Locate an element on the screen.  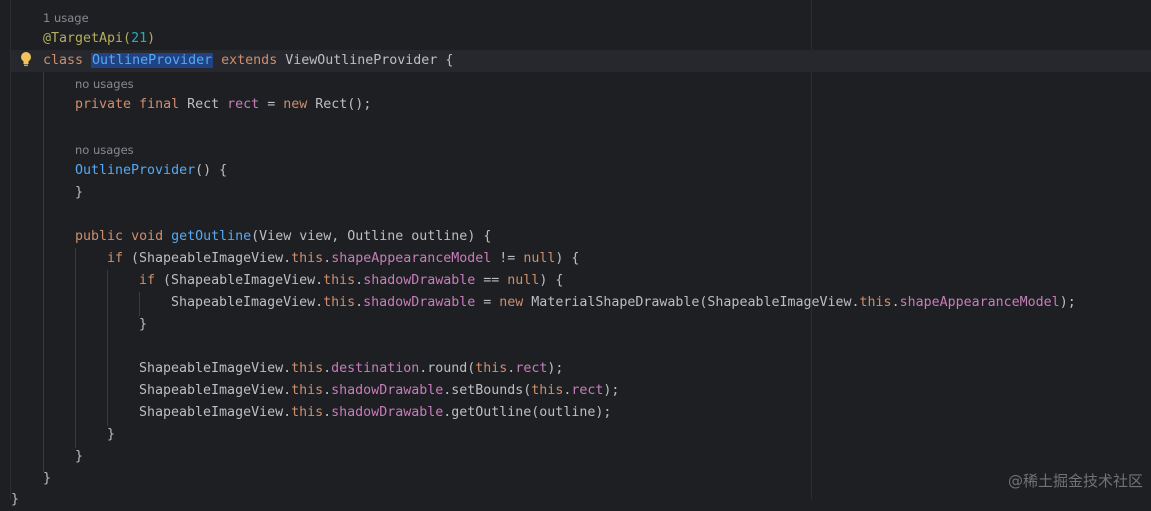
method-name: getOutline is located at coordinates (211, 236).